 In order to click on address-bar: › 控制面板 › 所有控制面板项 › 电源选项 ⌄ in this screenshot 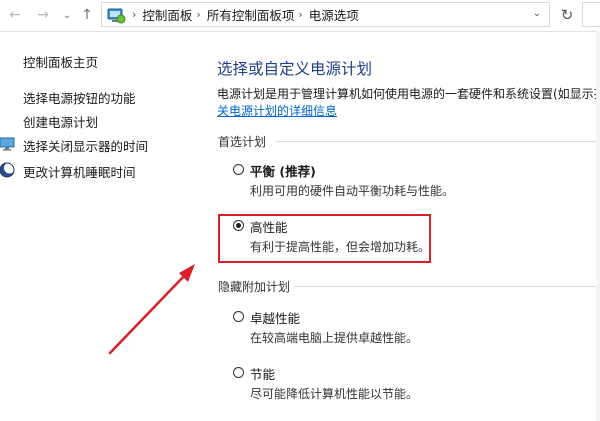, I will do `click(325, 14)`.